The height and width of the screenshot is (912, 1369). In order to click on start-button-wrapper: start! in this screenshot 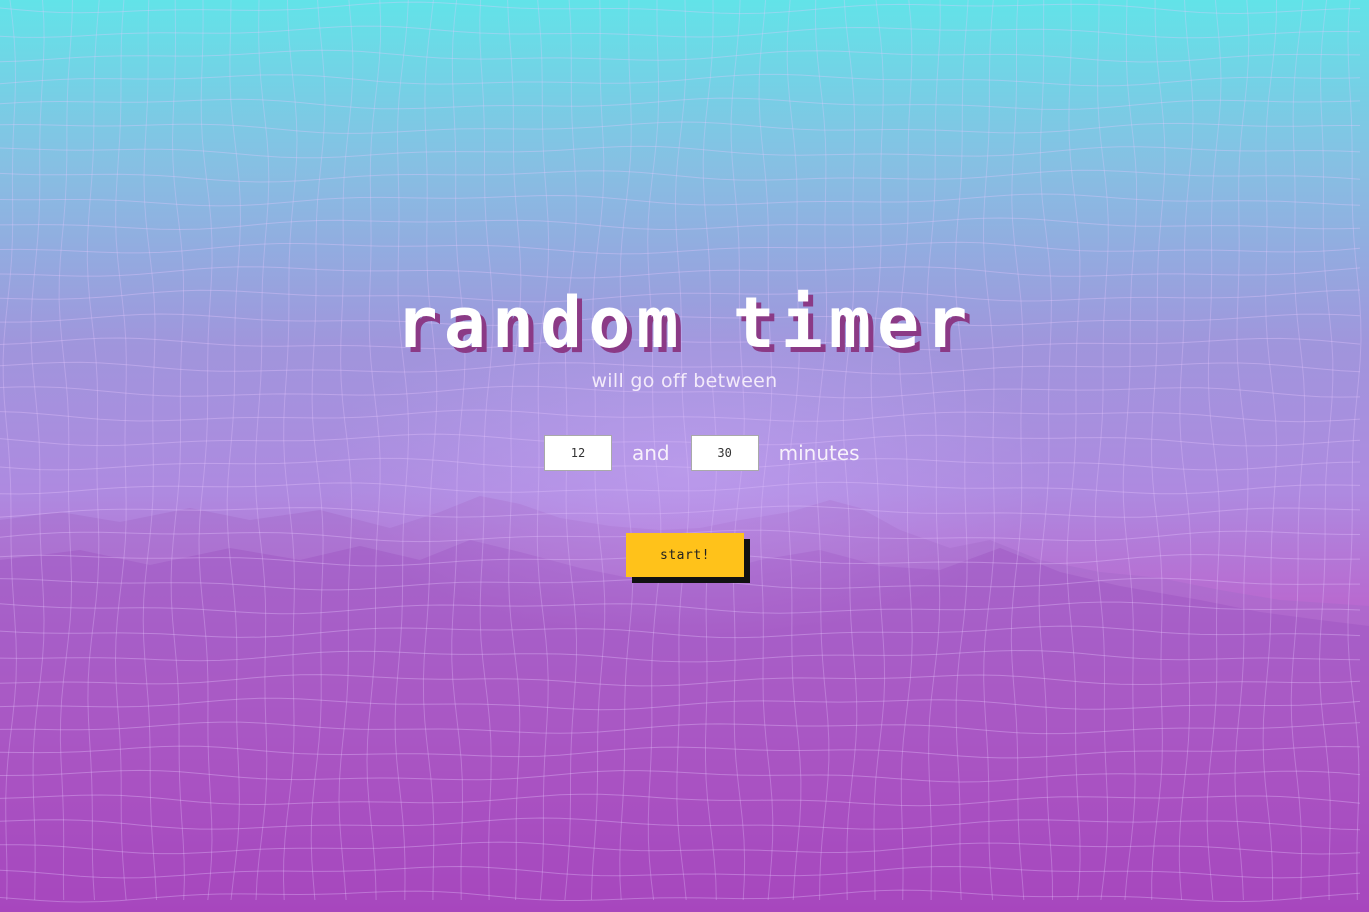, I will do `click(688, 558)`.